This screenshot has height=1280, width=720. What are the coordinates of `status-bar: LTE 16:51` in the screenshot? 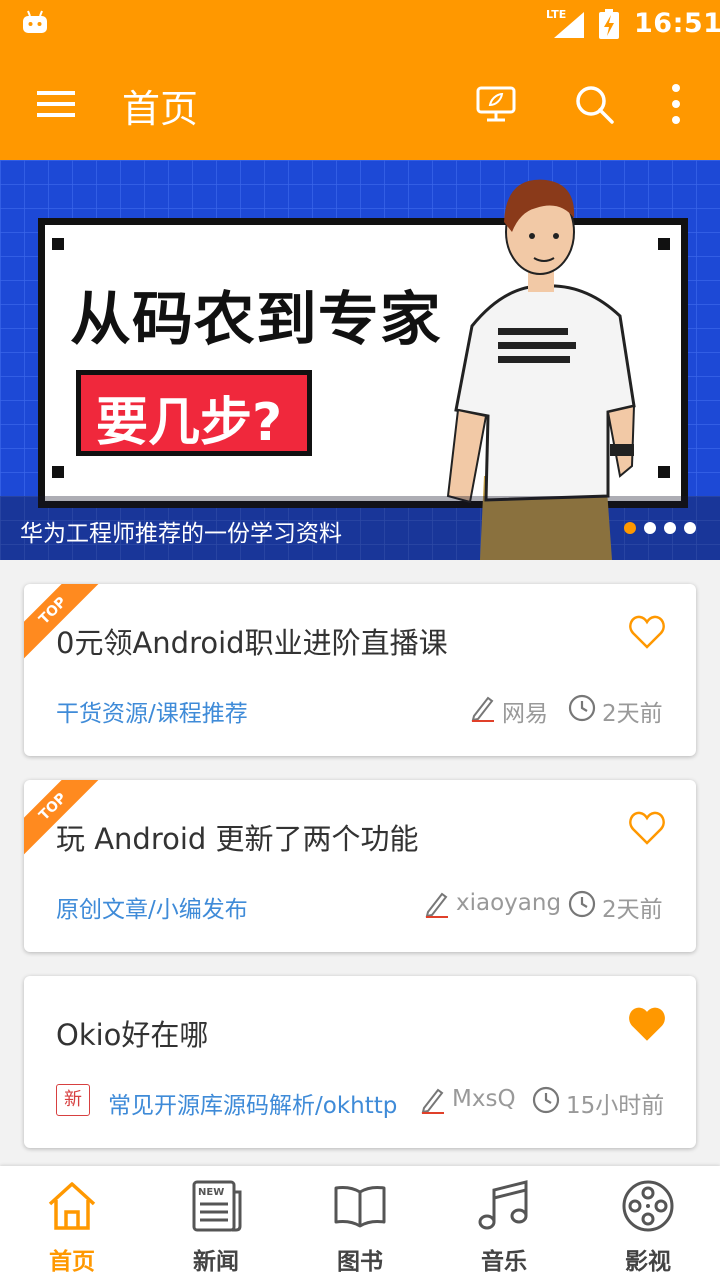 It's located at (360, 24).